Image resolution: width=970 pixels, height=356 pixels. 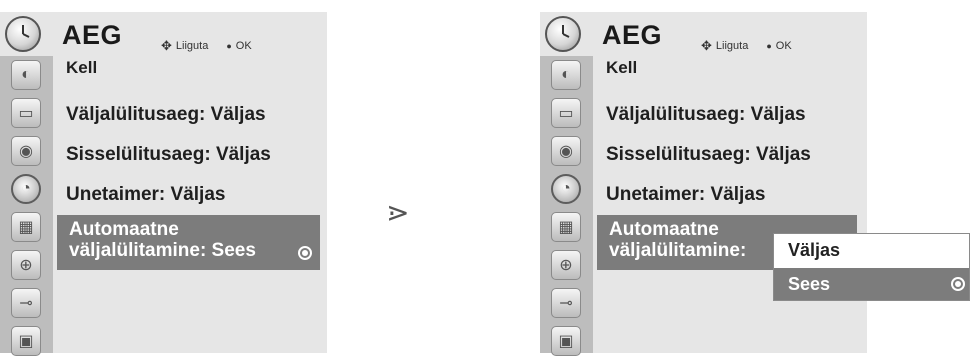 I want to click on dropdown-option-on: Sees, so click(x=871, y=284).